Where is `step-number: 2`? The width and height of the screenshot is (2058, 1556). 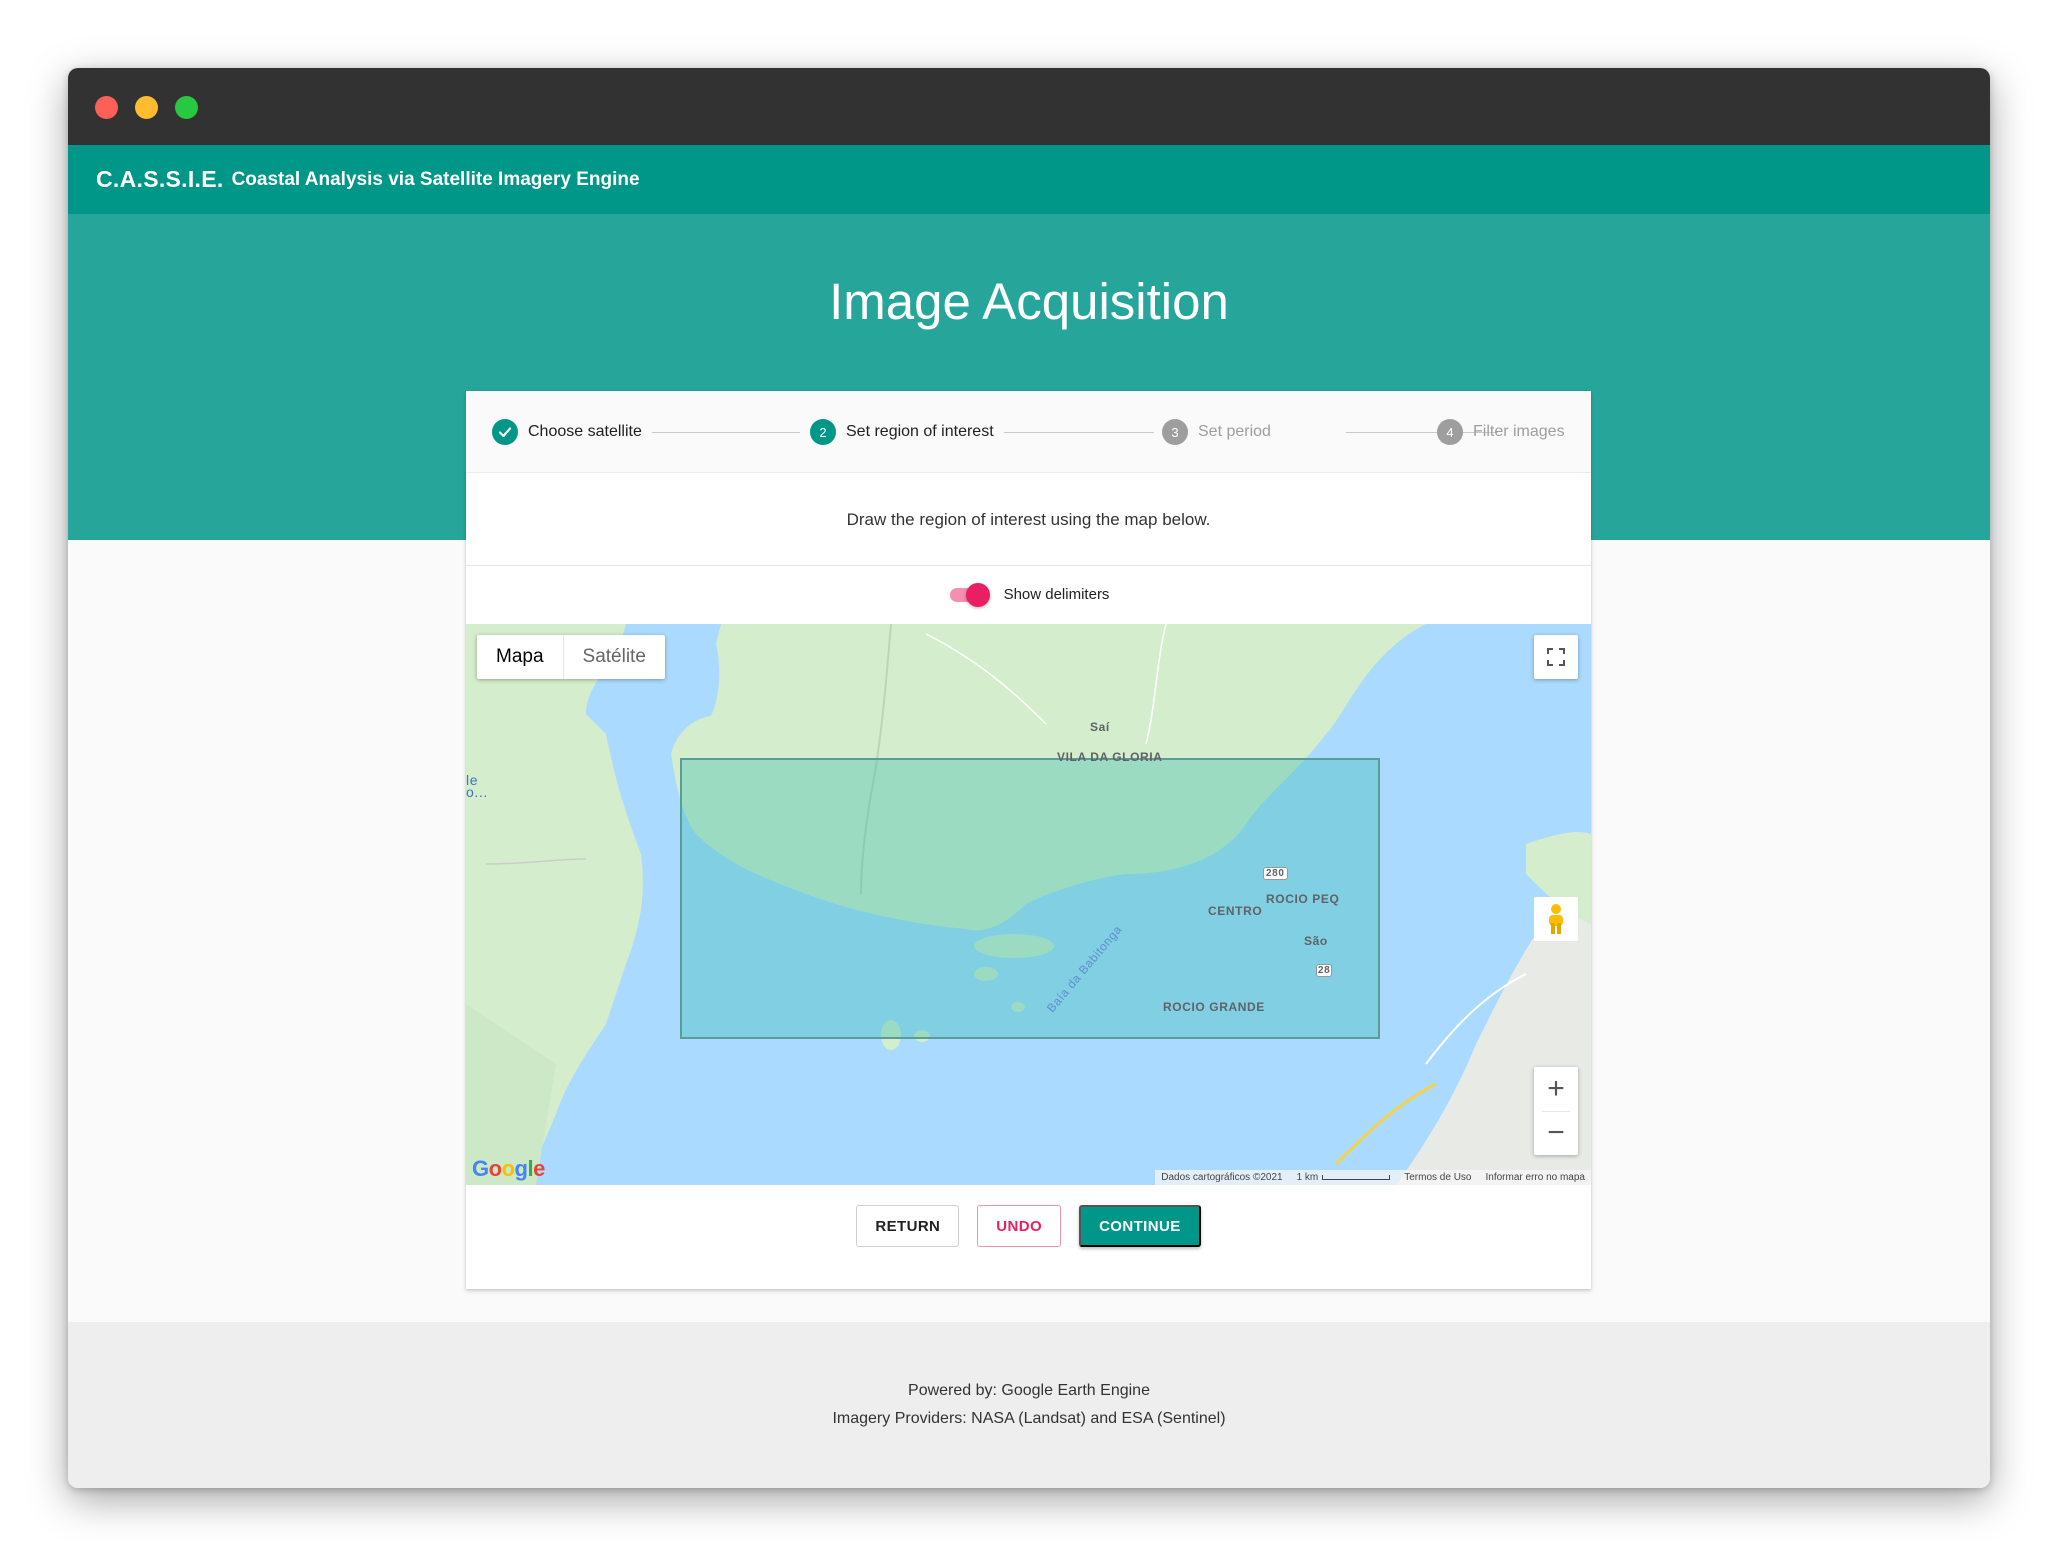
step-number: 2 is located at coordinates (823, 432).